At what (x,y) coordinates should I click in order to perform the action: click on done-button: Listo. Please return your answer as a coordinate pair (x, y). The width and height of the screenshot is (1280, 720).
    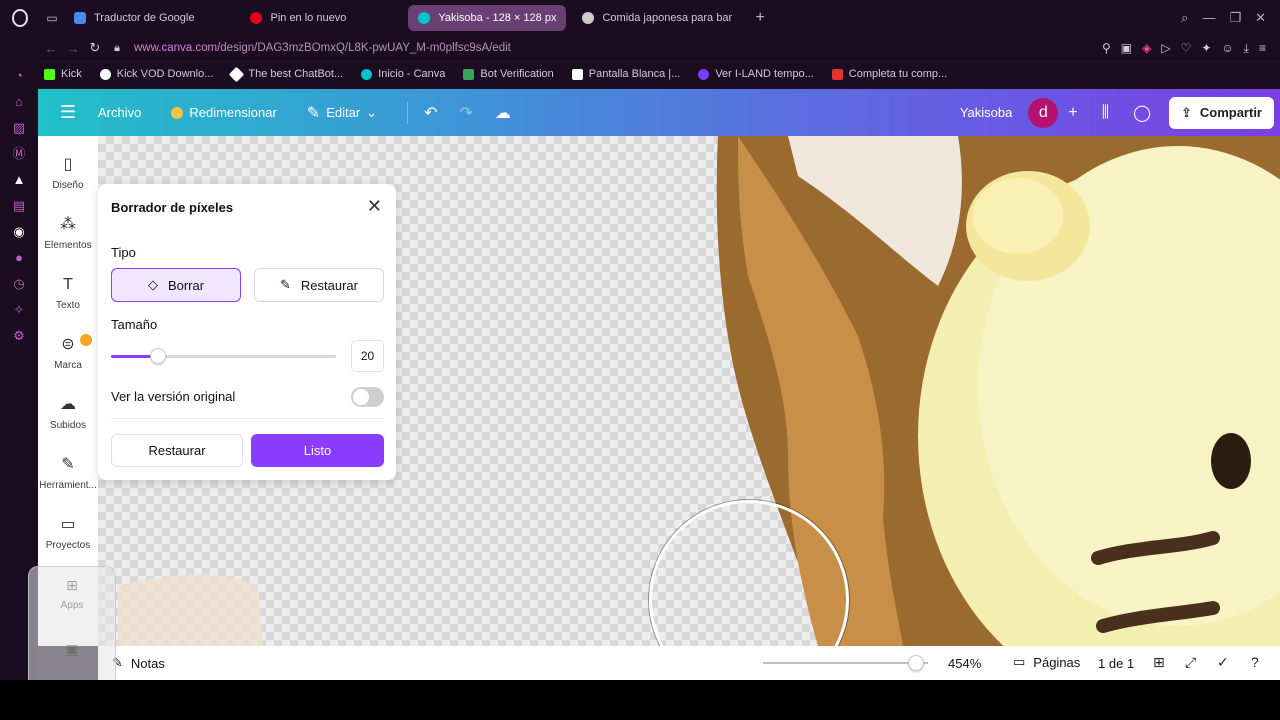
    Looking at the image, I should click on (317, 450).